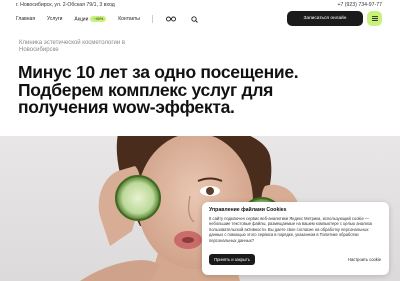 This screenshot has width=400, height=281. What do you see at coordinates (152, 19) in the screenshot?
I see `nav-divider` at bounding box center [152, 19].